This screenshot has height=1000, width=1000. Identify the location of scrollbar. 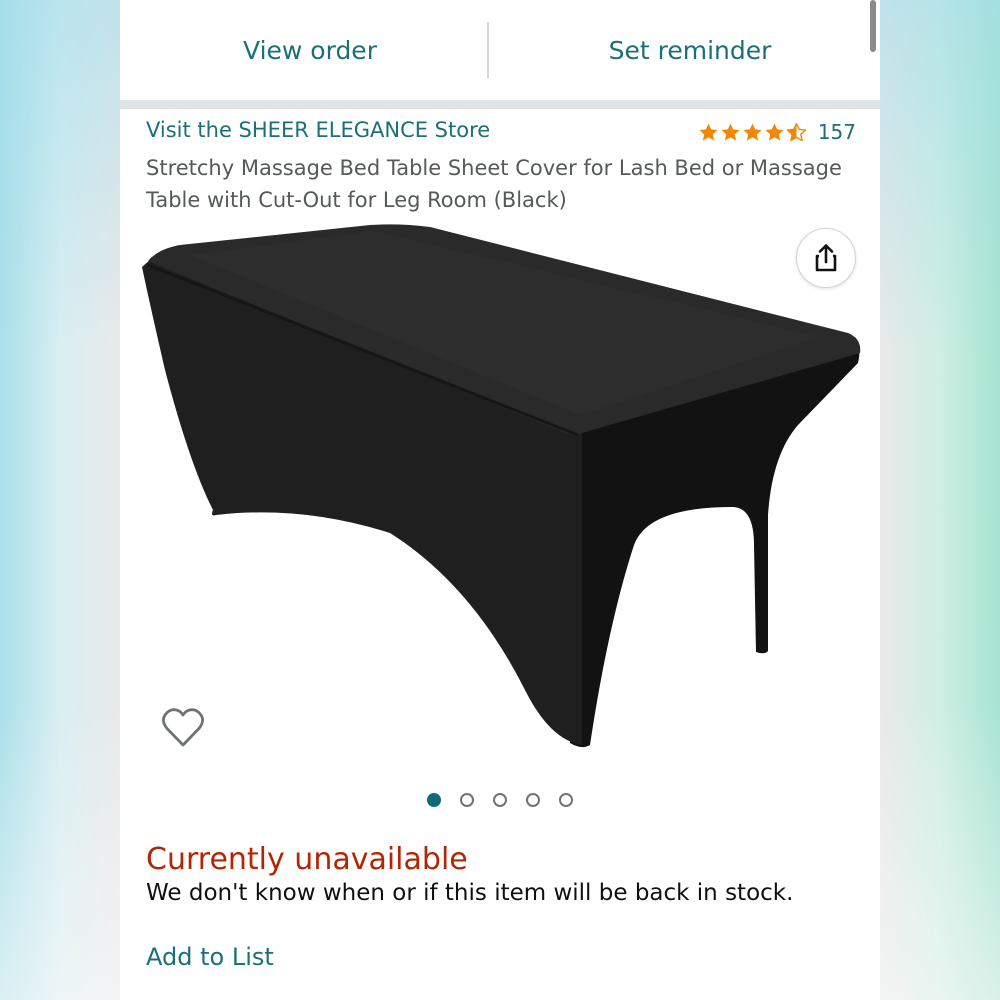
(873, 26).